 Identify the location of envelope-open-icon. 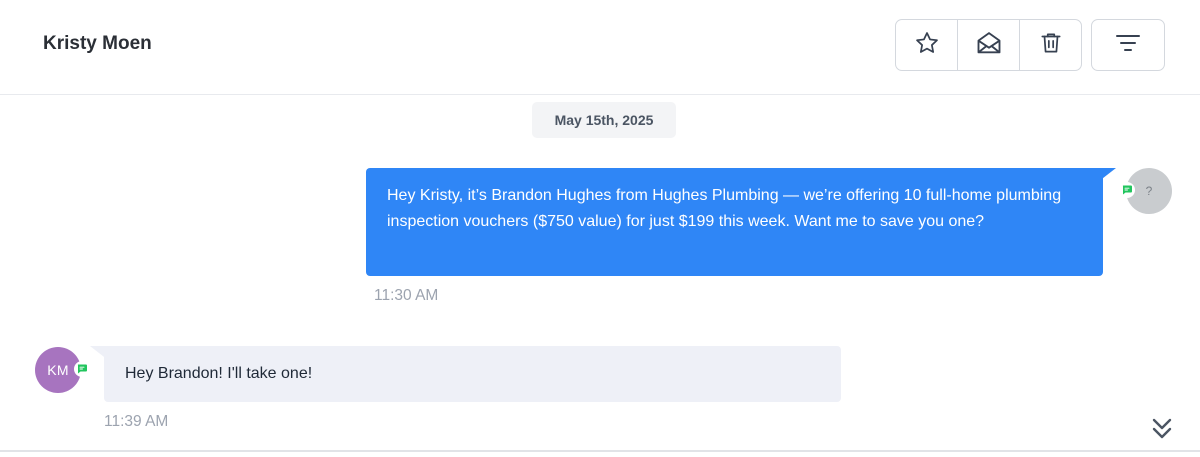
(989, 45).